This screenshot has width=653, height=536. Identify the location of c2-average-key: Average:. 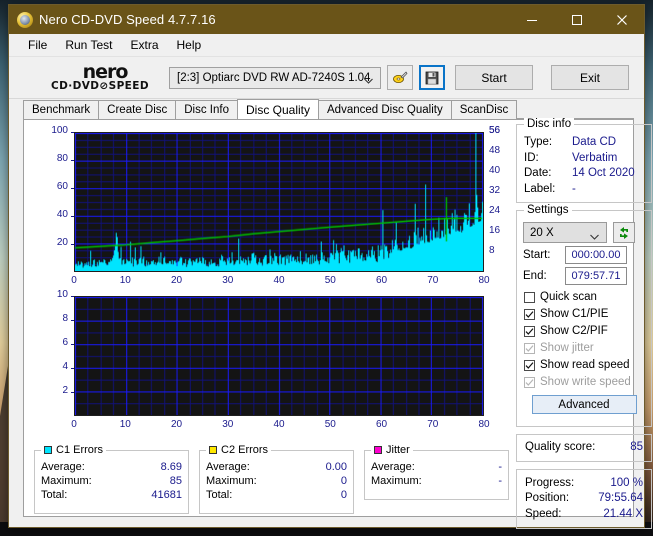
(228, 467).